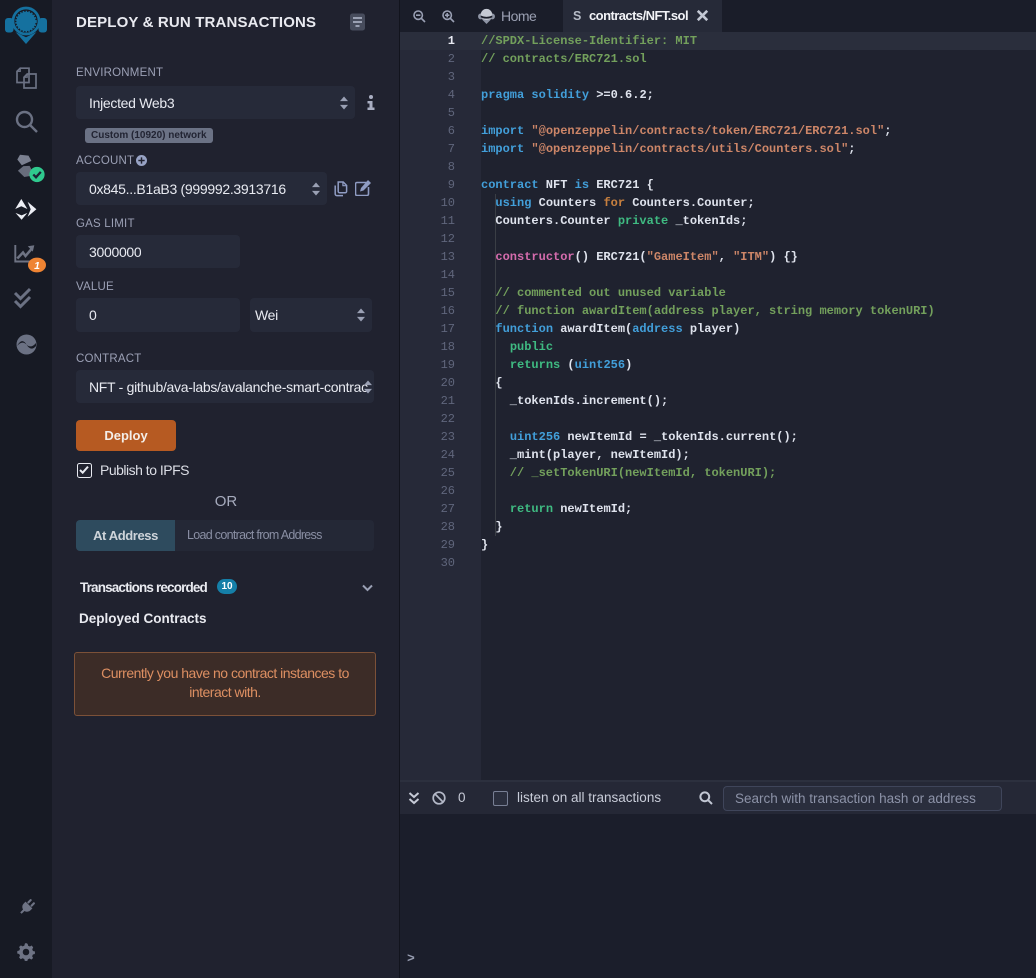 The width and height of the screenshot is (1036, 978). Describe the element at coordinates (37, 266) in the screenshot. I see `svg-text: 1` at that location.